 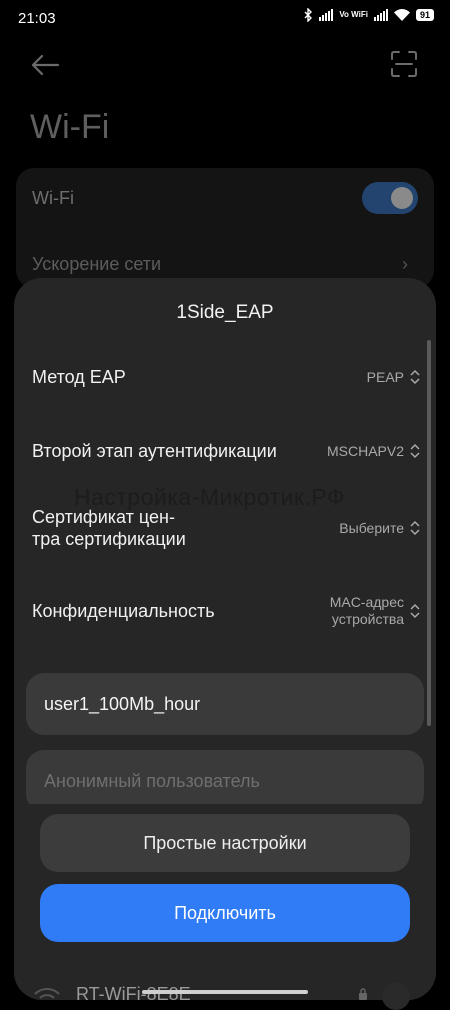 I want to click on status-icons: Vo WiFi 91, so click(x=369, y=15).